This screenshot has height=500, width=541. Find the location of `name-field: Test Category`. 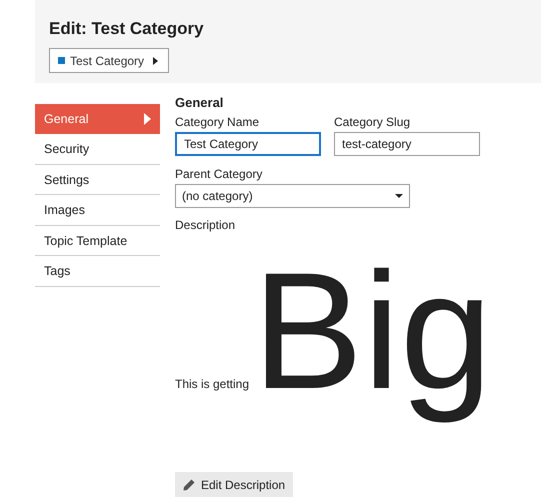

name-field: Test Category is located at coordinates (248, 144).